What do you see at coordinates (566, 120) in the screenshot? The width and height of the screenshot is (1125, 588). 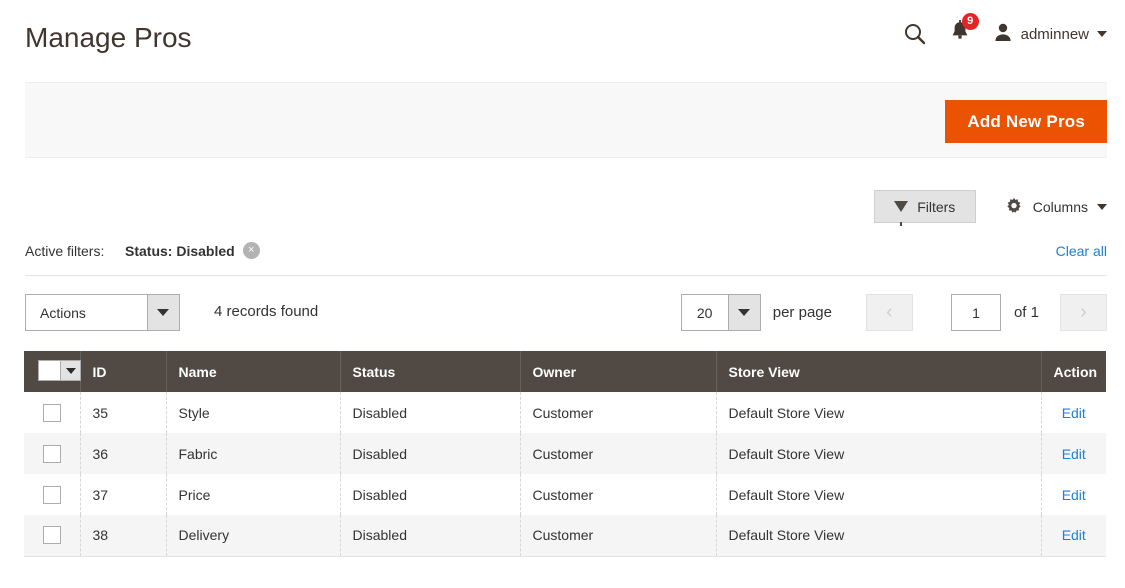 I see `page-actions-band: Add New Pros` at bounding box center [566, 120].